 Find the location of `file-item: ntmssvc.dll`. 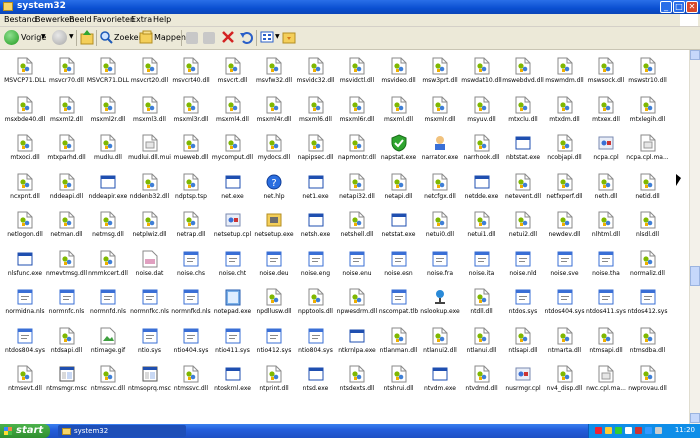

file-item: ntmssvc.dll is located at coordinates (191, 381).